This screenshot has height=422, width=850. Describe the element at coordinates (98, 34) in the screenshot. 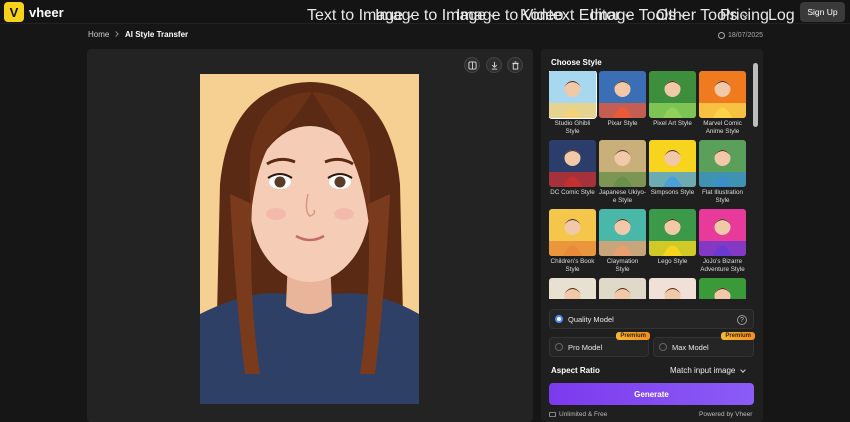

I see `breadcrumb-home: Home` at that location.